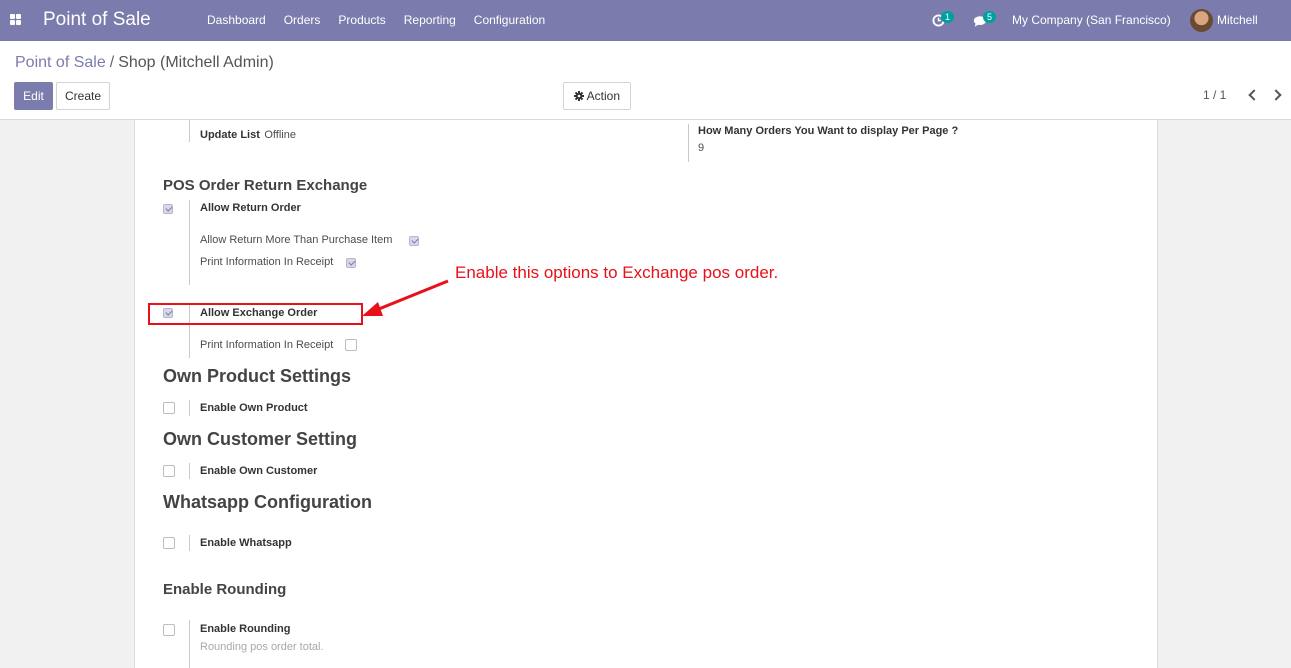 This screenshot has height=668, width=1291. What do you see at coordinates (254, 408) in the screenshot?
I see `own-product-label: Enable Own Product` at bounding box center [254, 408].